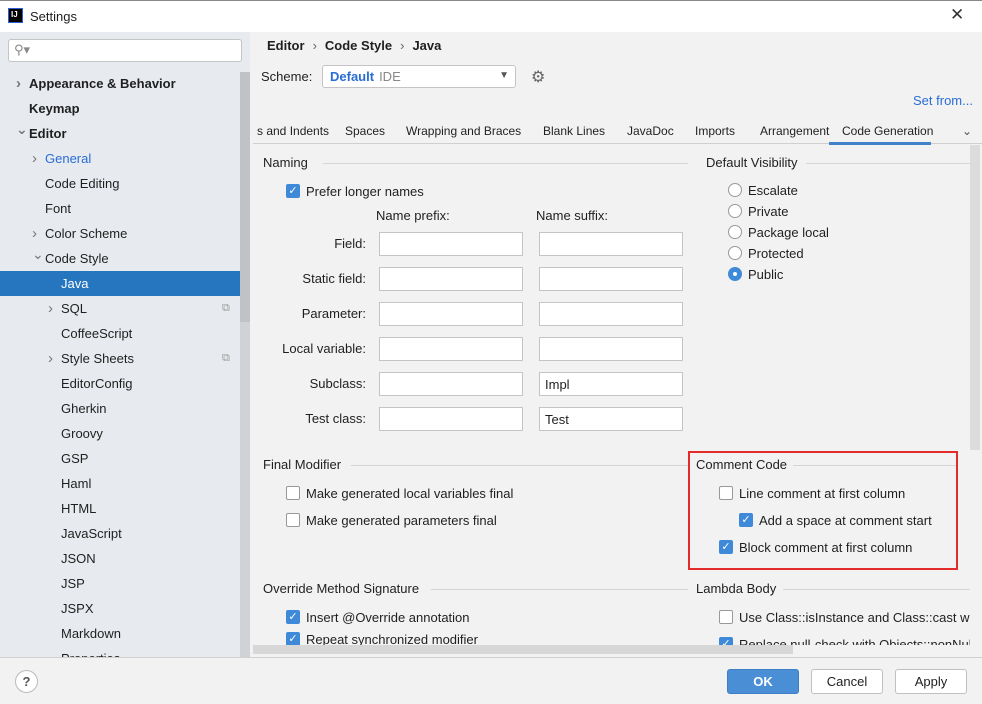 The image size is (982, 704). What do you see at coordinates (120, 208) in the screenshot?
I see `sidebar-item-font: Font` at bounding box center [120, 208].